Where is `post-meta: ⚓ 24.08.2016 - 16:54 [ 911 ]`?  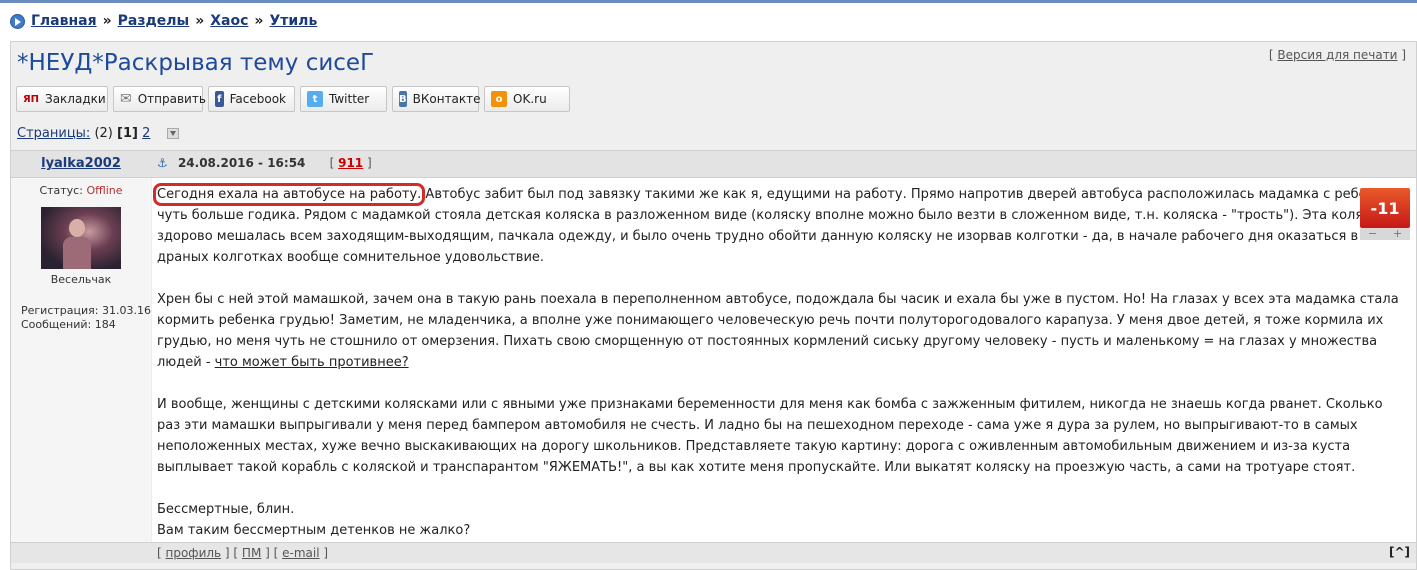
post-meta: ⚓ 24.08.2016 - 16:54 [ 911 ] is located at coordinates (264, 163).